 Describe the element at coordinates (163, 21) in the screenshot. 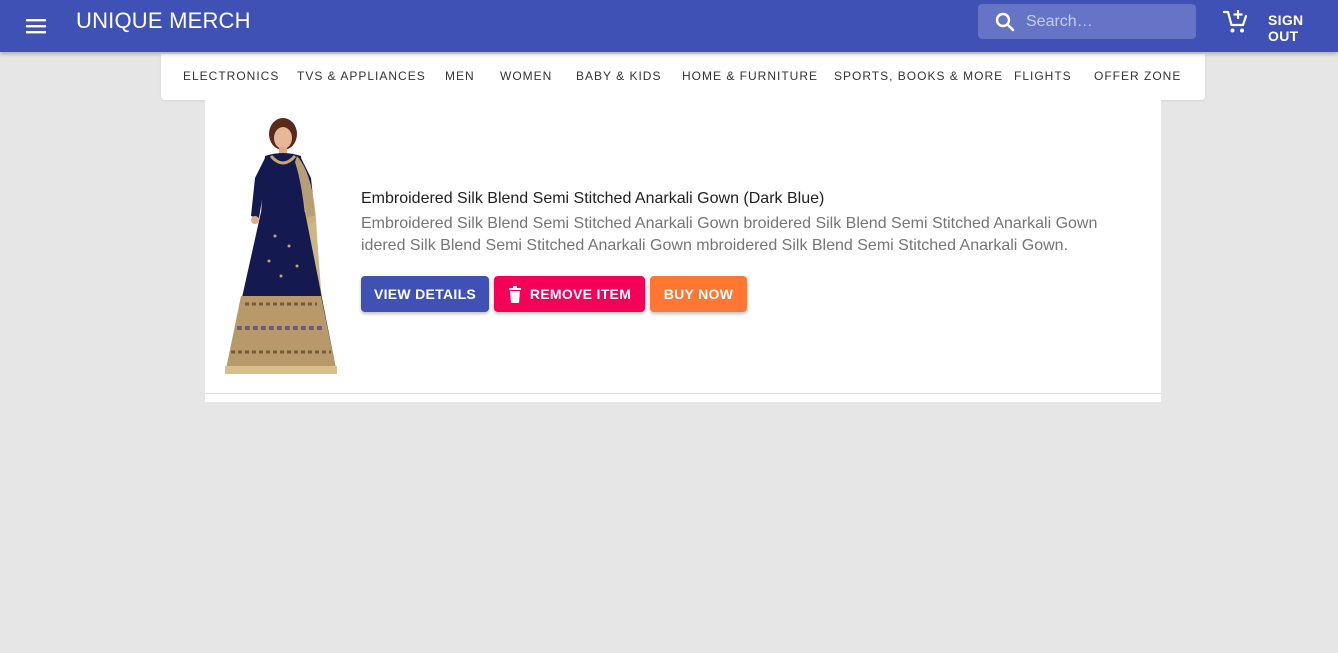

I see `brand-title: UNIQUE MERCH` at that location.